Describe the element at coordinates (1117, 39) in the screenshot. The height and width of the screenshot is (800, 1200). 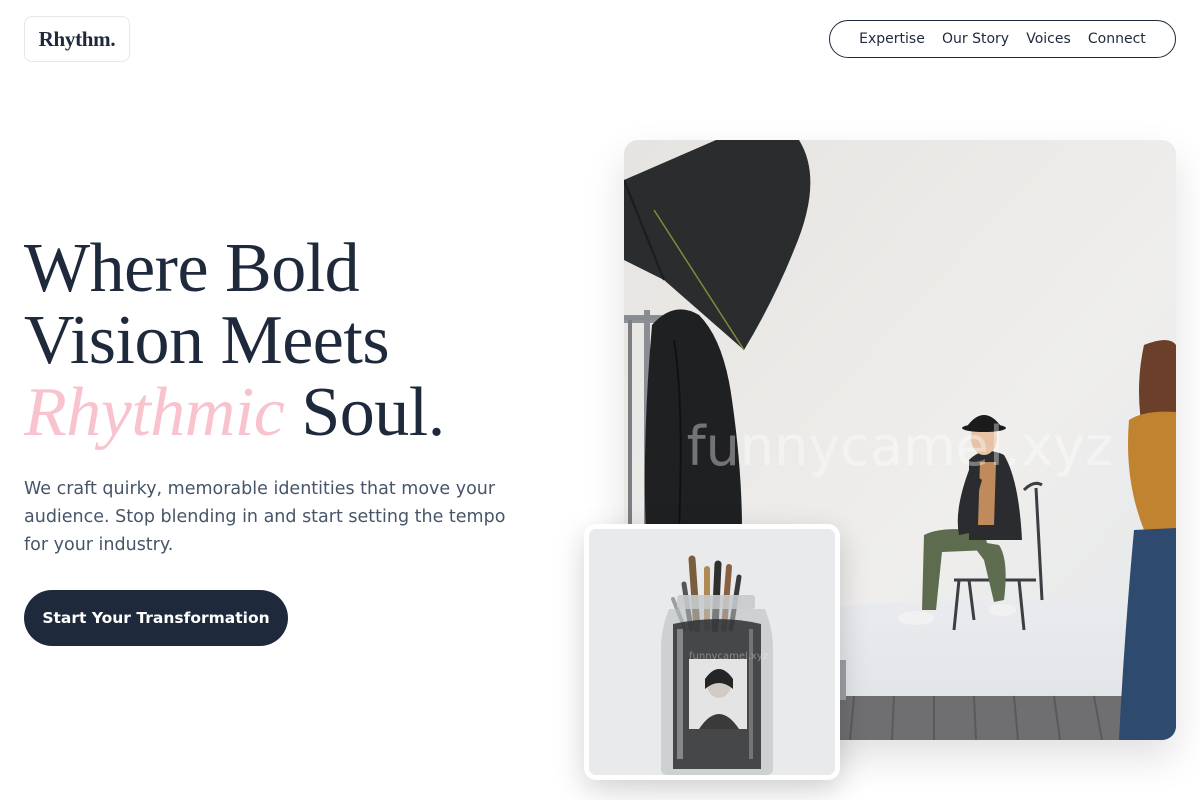
I see `nav-item-connect: Connect` at that location.